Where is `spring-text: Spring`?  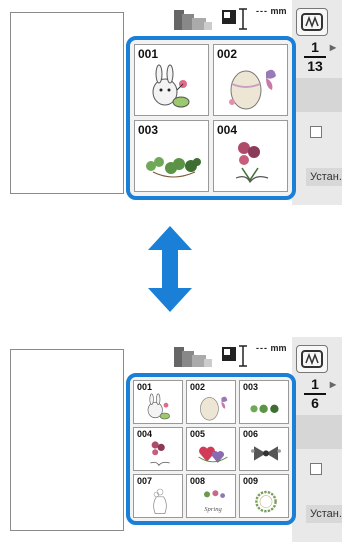
spring-text: Spring is located at coordinates (213, 509).